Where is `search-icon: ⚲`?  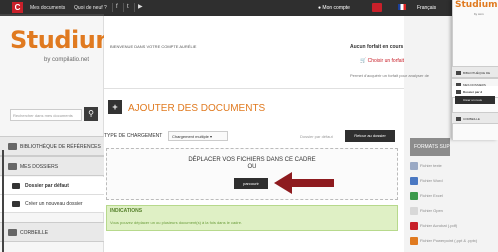 search-icon: ⚲ is located at coordinates (91, 113).